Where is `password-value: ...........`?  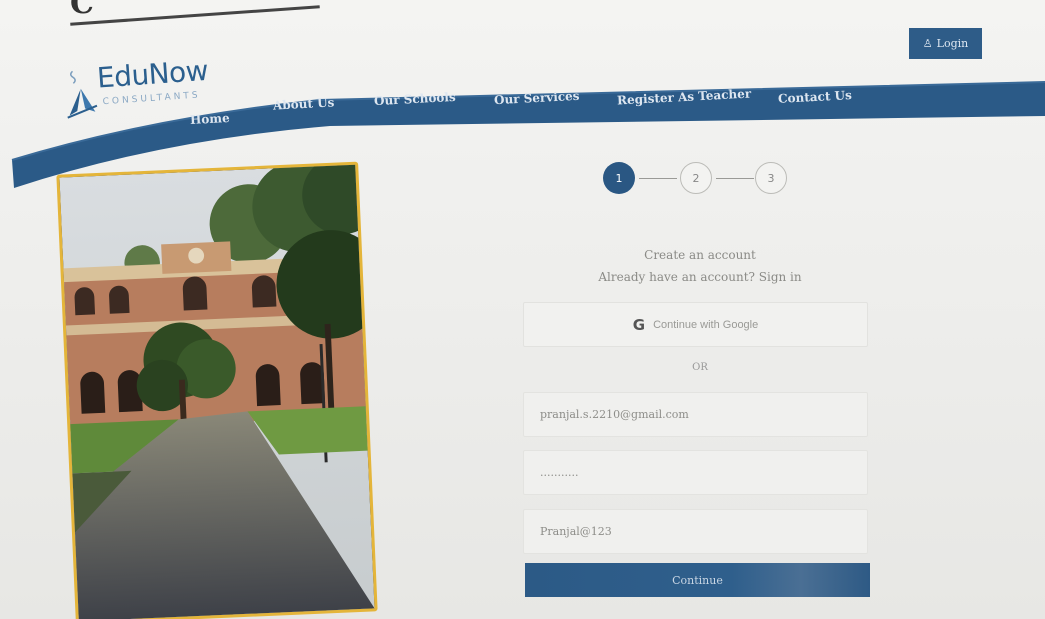 password-value: ........... is located at coordinates (559, 472).